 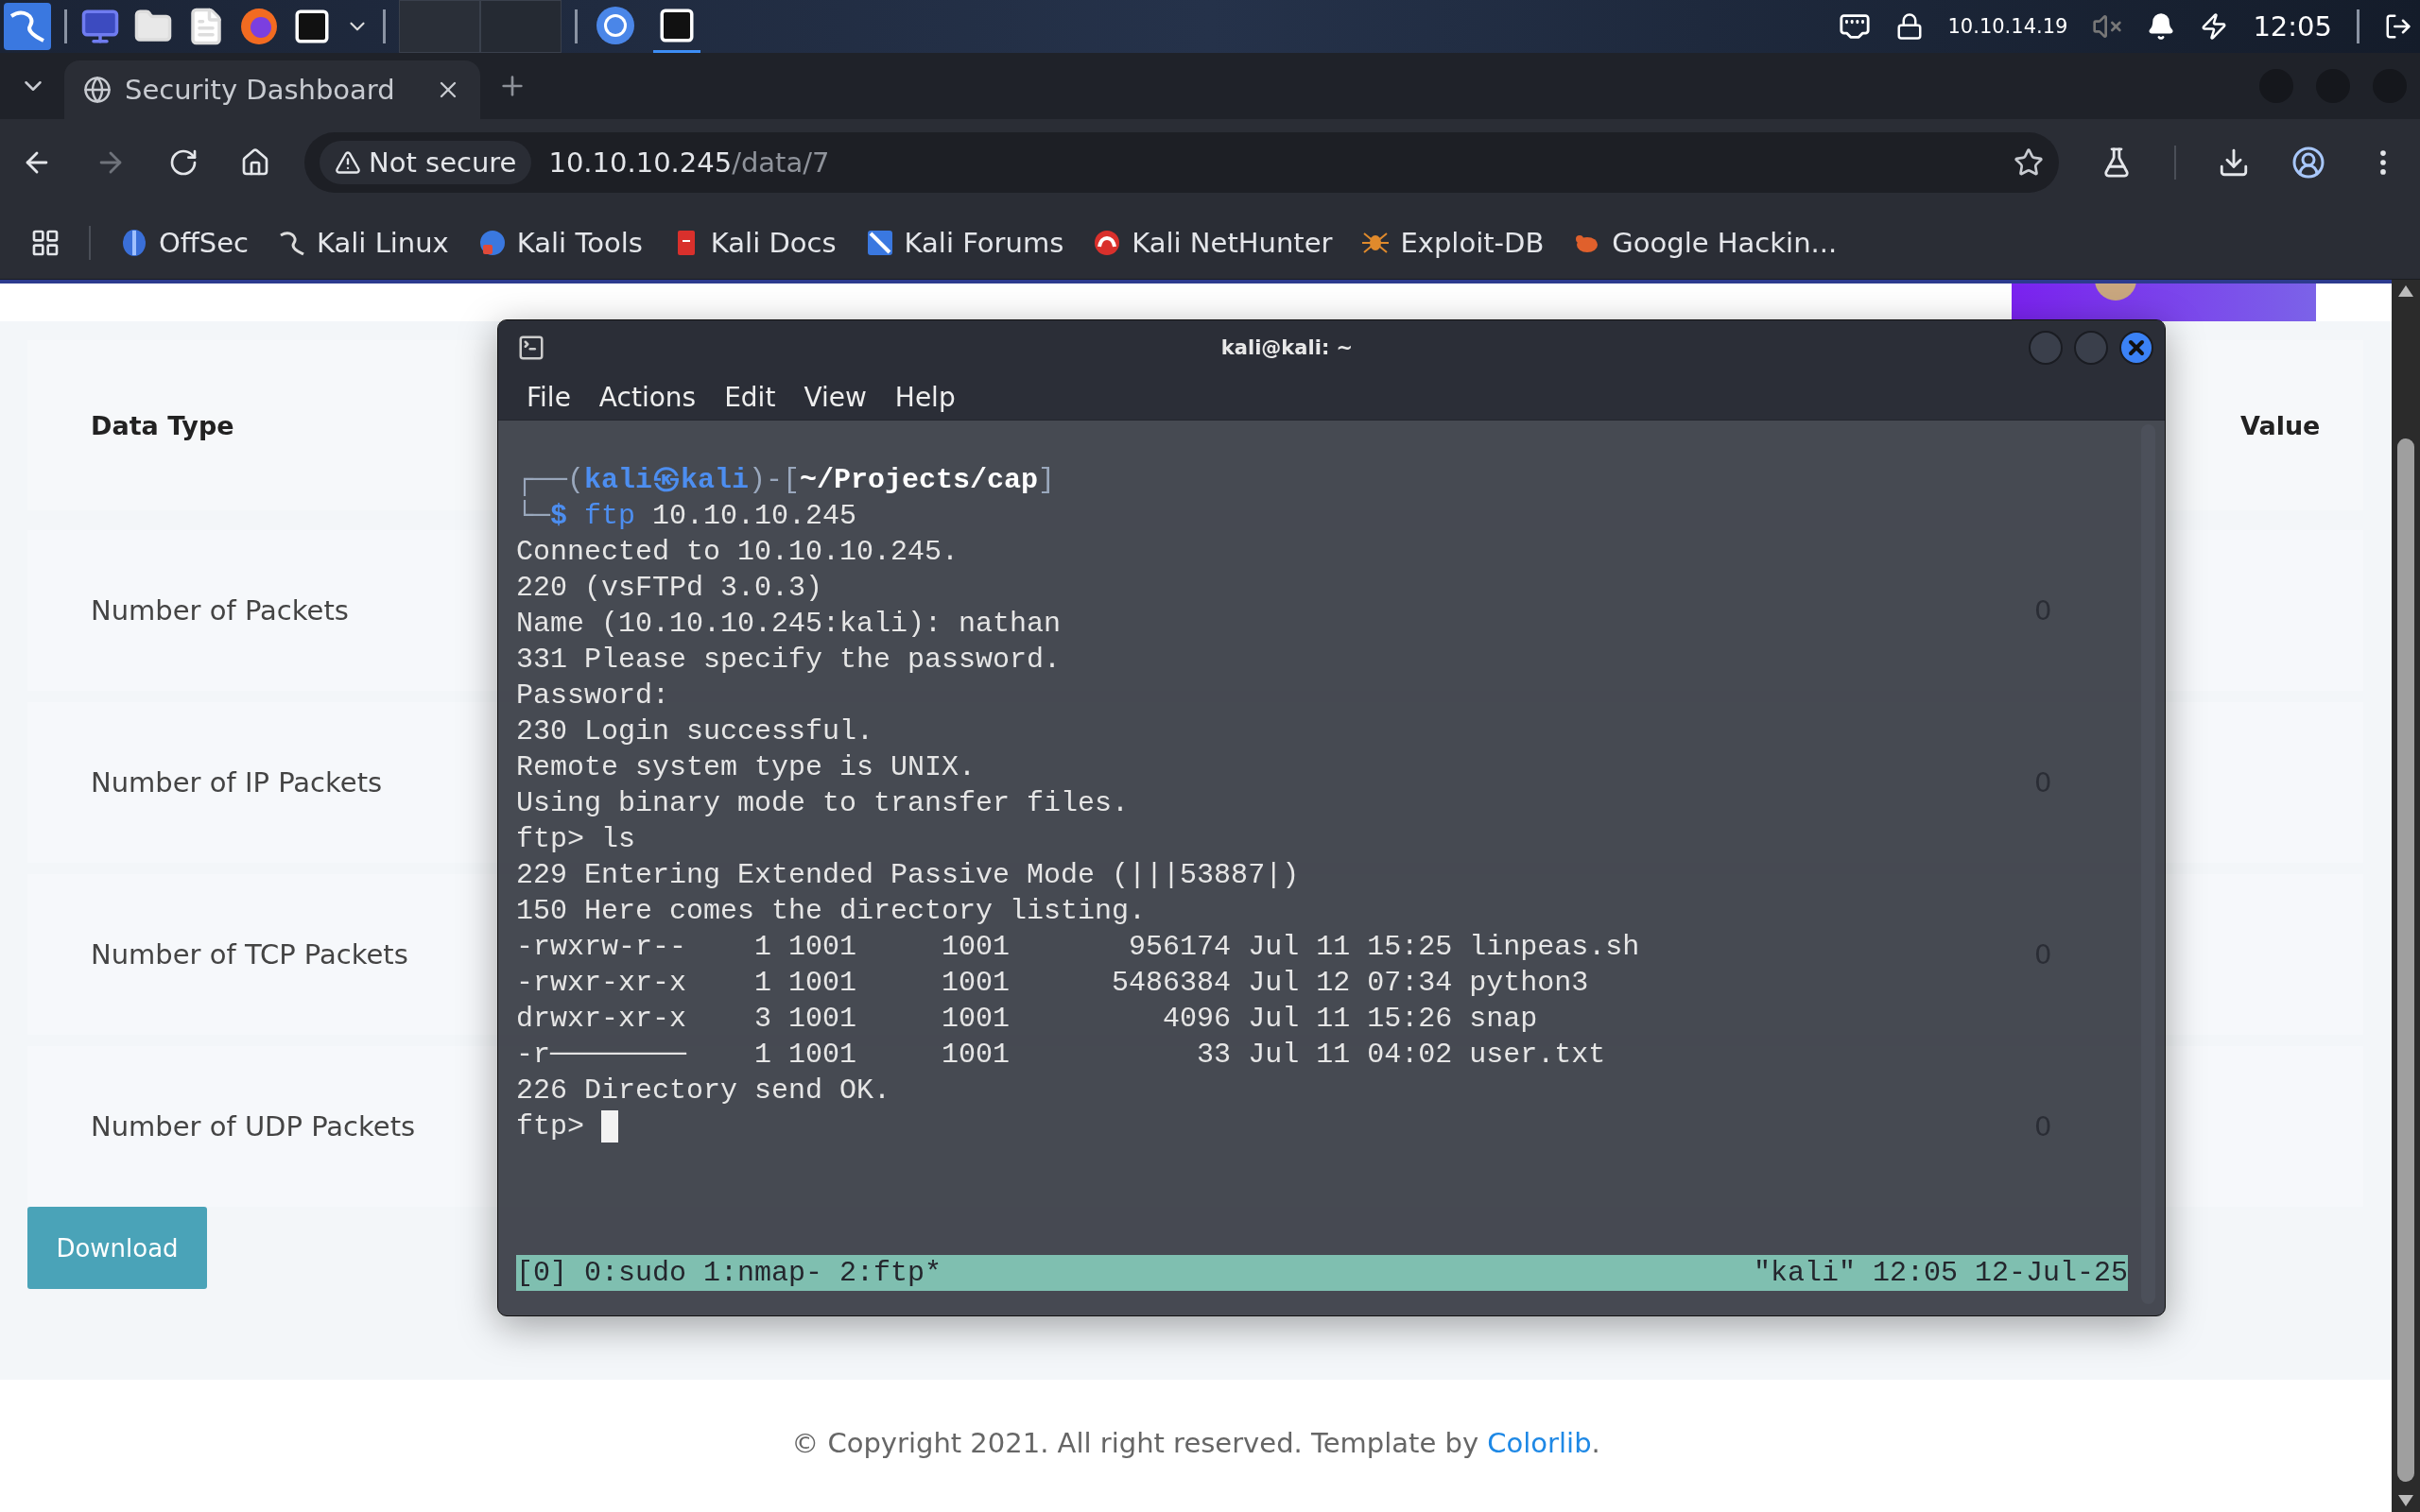 I want to click on browser-tab: Security Dashboard, so click(x=272, y=89).